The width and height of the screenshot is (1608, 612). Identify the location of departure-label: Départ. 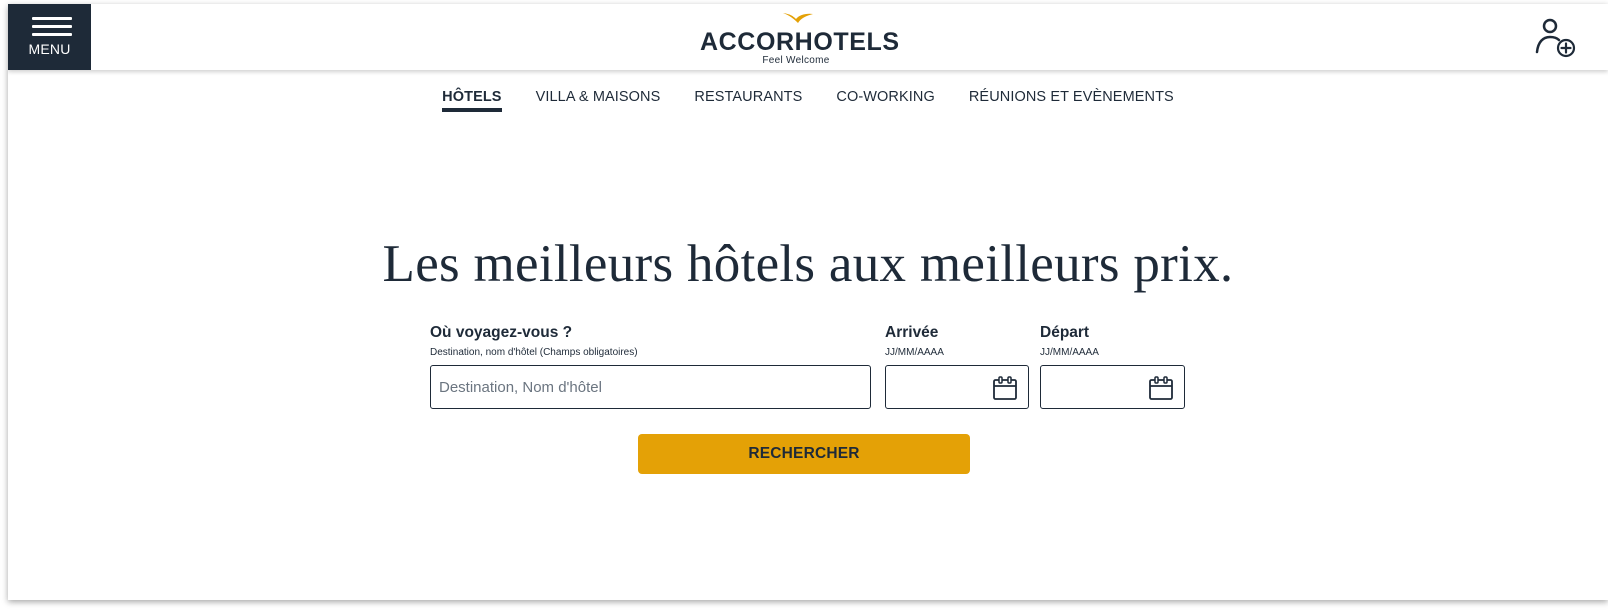
(1065, 332).